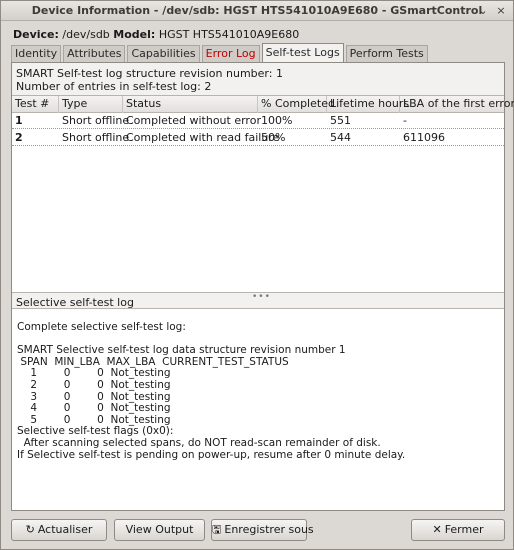 This screenshot has width=514, height=550. What do you see at coordinates (483, 11) in the screenshot?
I see `minimize-icon: ⌄` at bounding box center [483, 11].